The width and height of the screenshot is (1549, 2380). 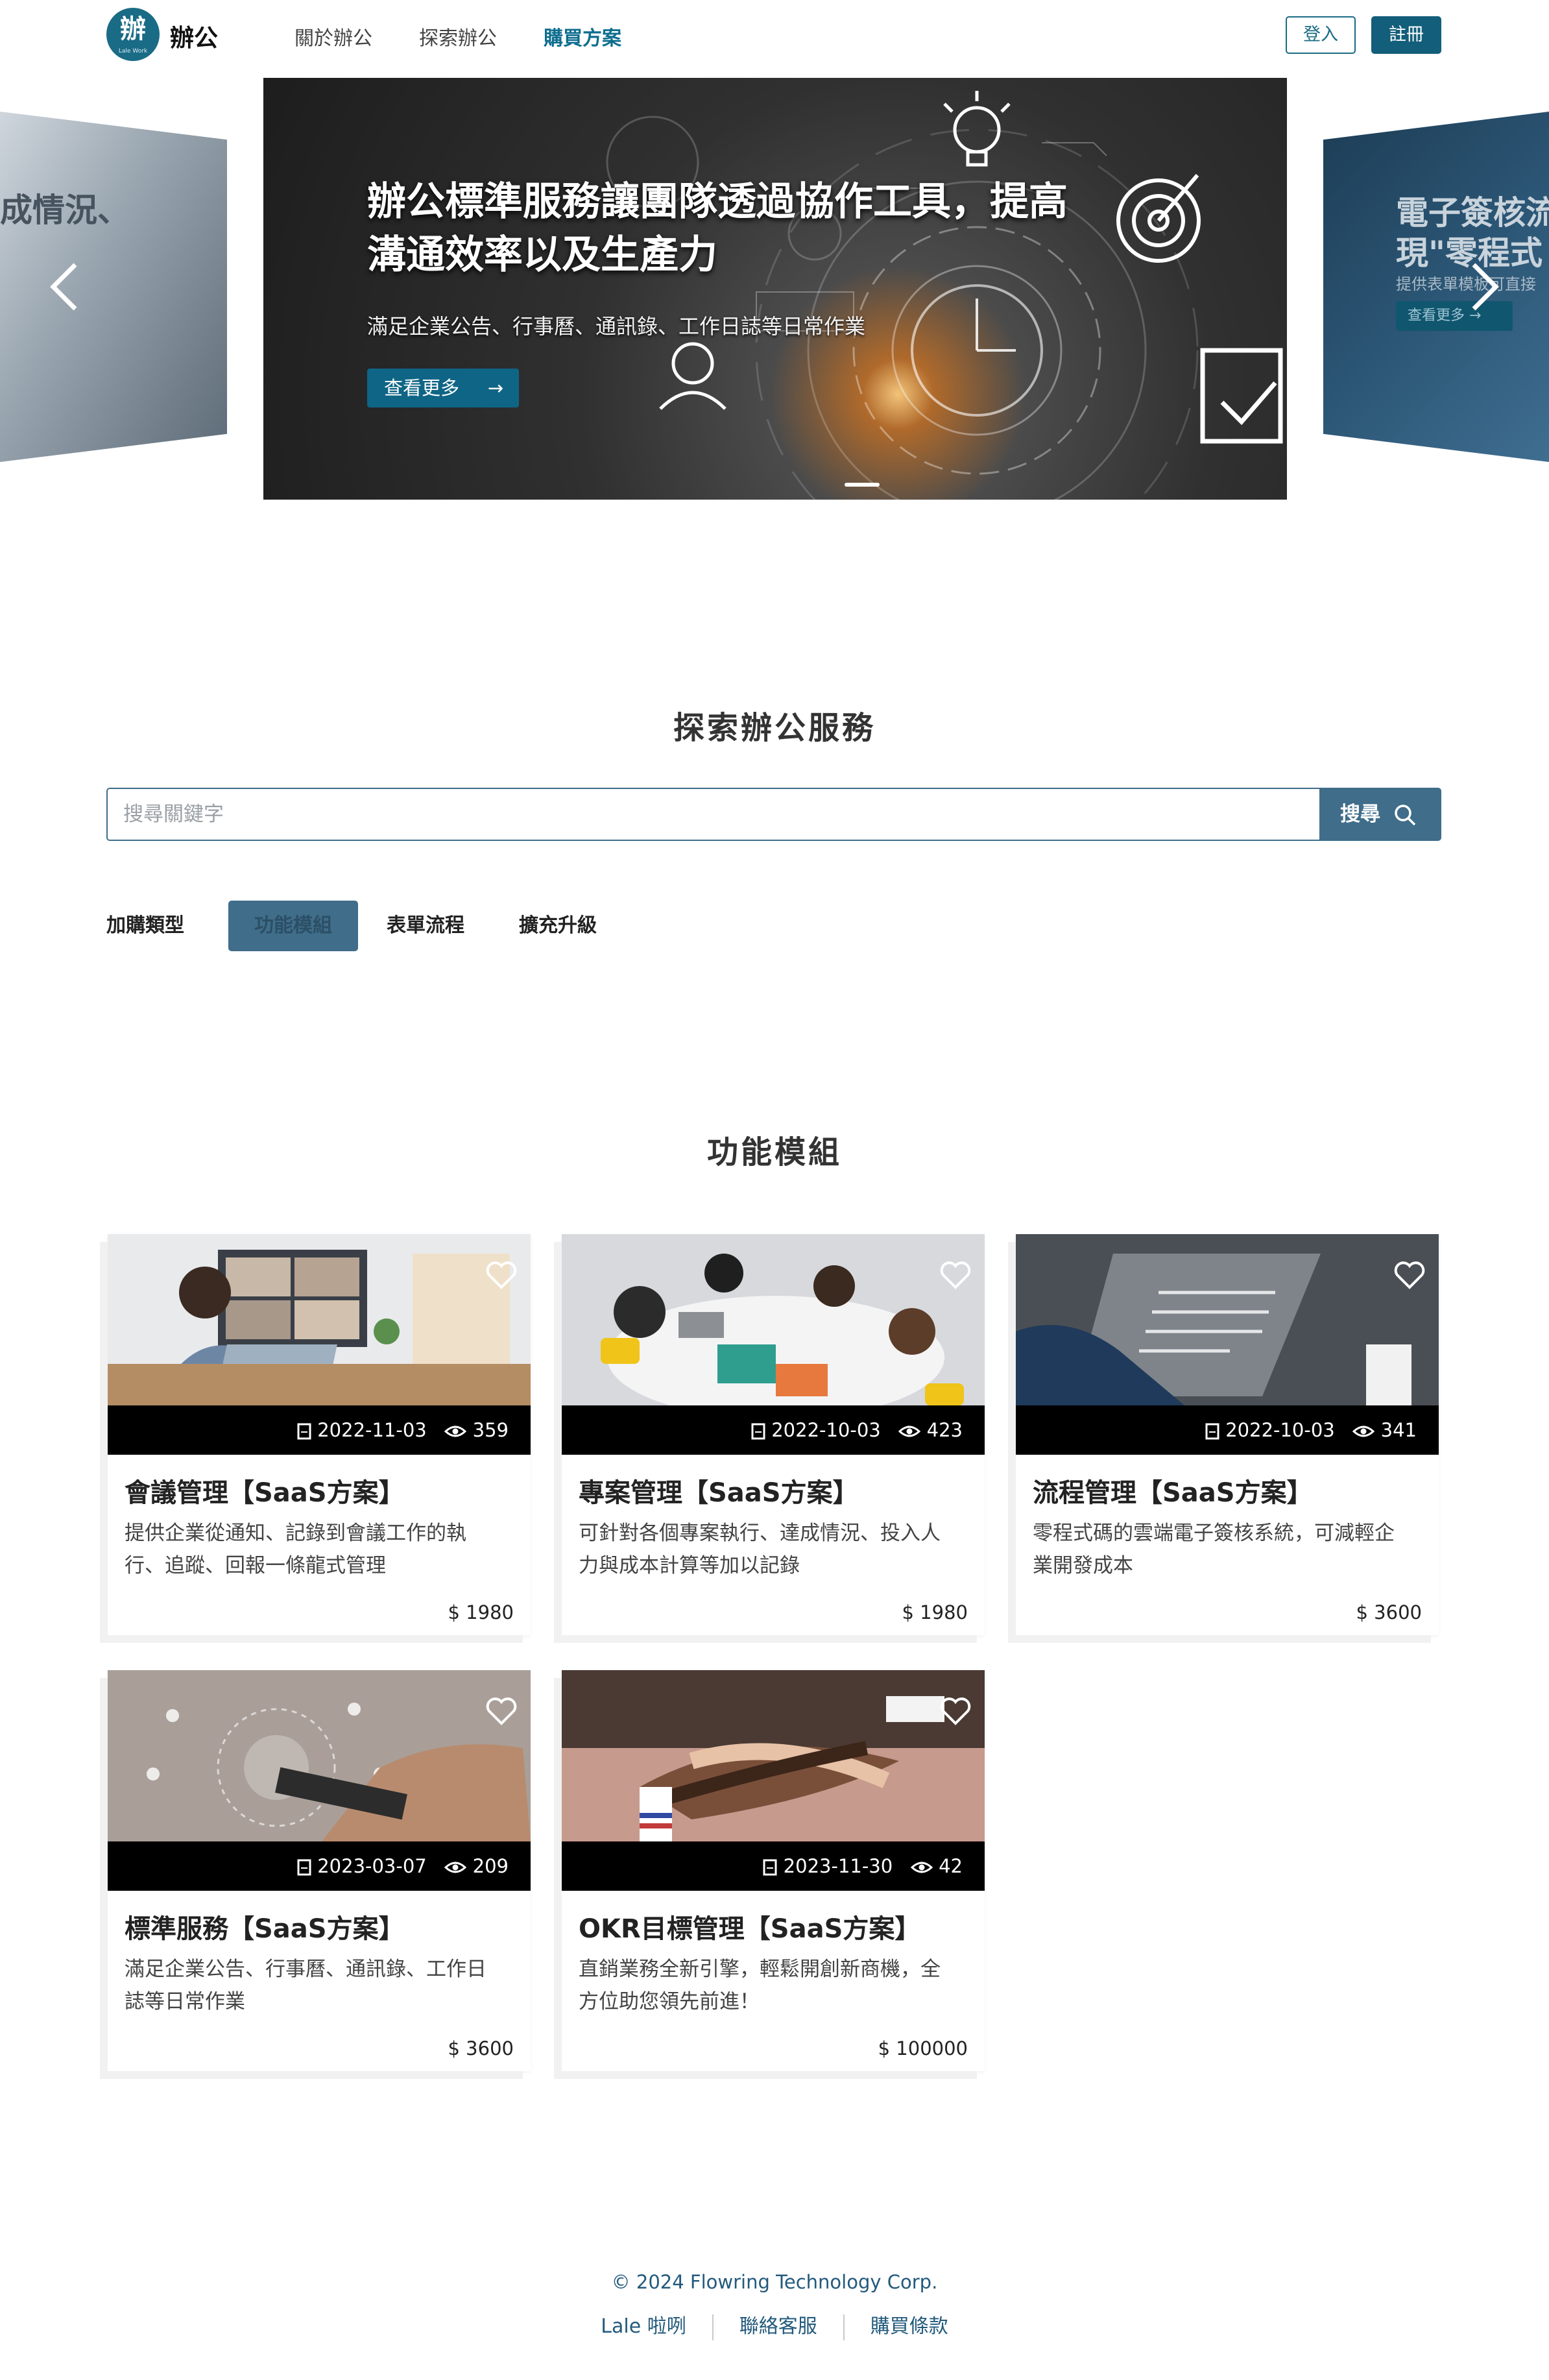 I want to click on card-title: OKR目標管理【SaaS方案】, so click(x=749, y=1926).